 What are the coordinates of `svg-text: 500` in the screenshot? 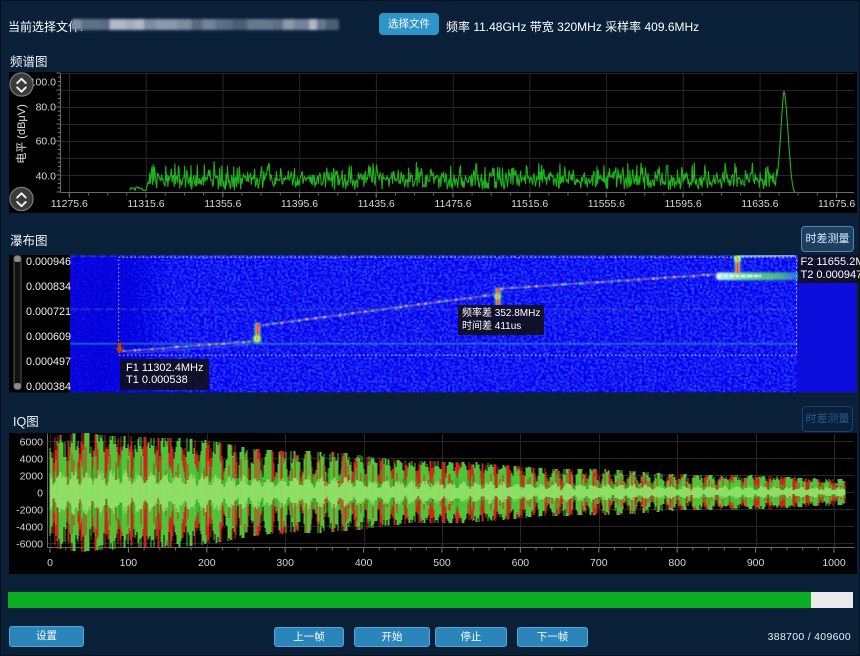 It's located at (442, 563).